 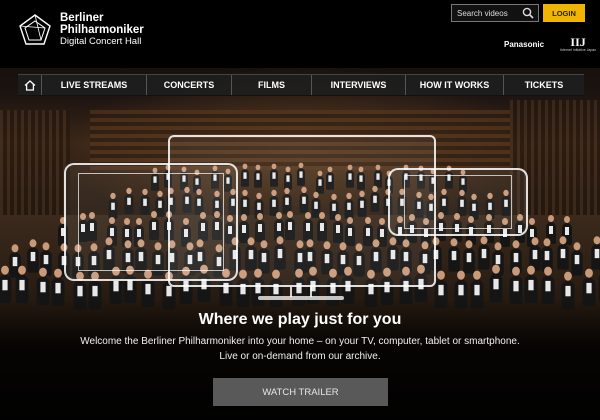 What do you see at coordinates (564, 13) in the screenshot?
I see `login-button: LOGIN` at bounding box center [564, 13].